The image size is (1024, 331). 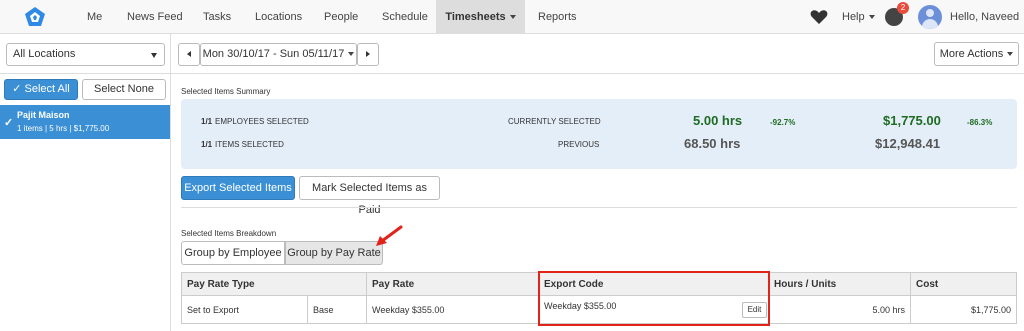 What do you see at coordinates (853, 17) in the screenshot?
I see `help-label: Help` at bounding box center [853, 17].